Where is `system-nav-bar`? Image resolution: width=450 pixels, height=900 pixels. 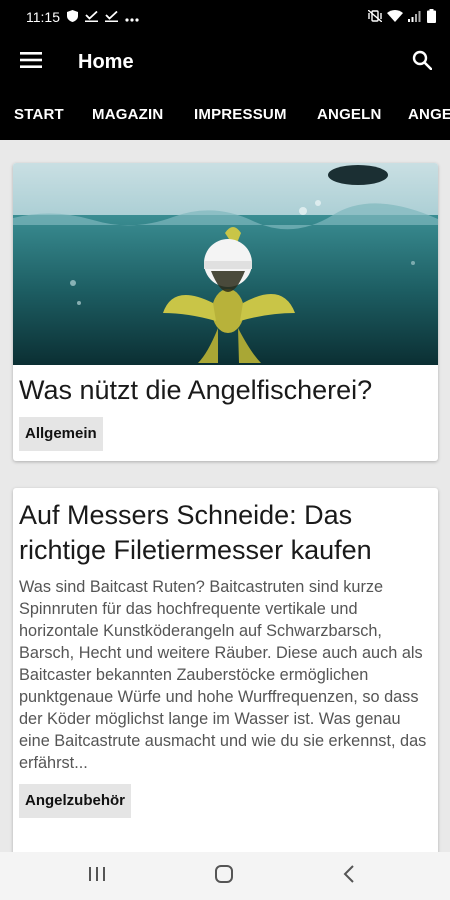
system-nav-bar is located at coordinates (225, 876).